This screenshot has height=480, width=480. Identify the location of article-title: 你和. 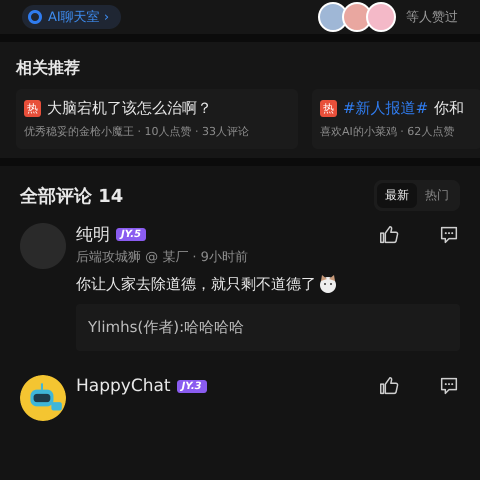
(449, 108).